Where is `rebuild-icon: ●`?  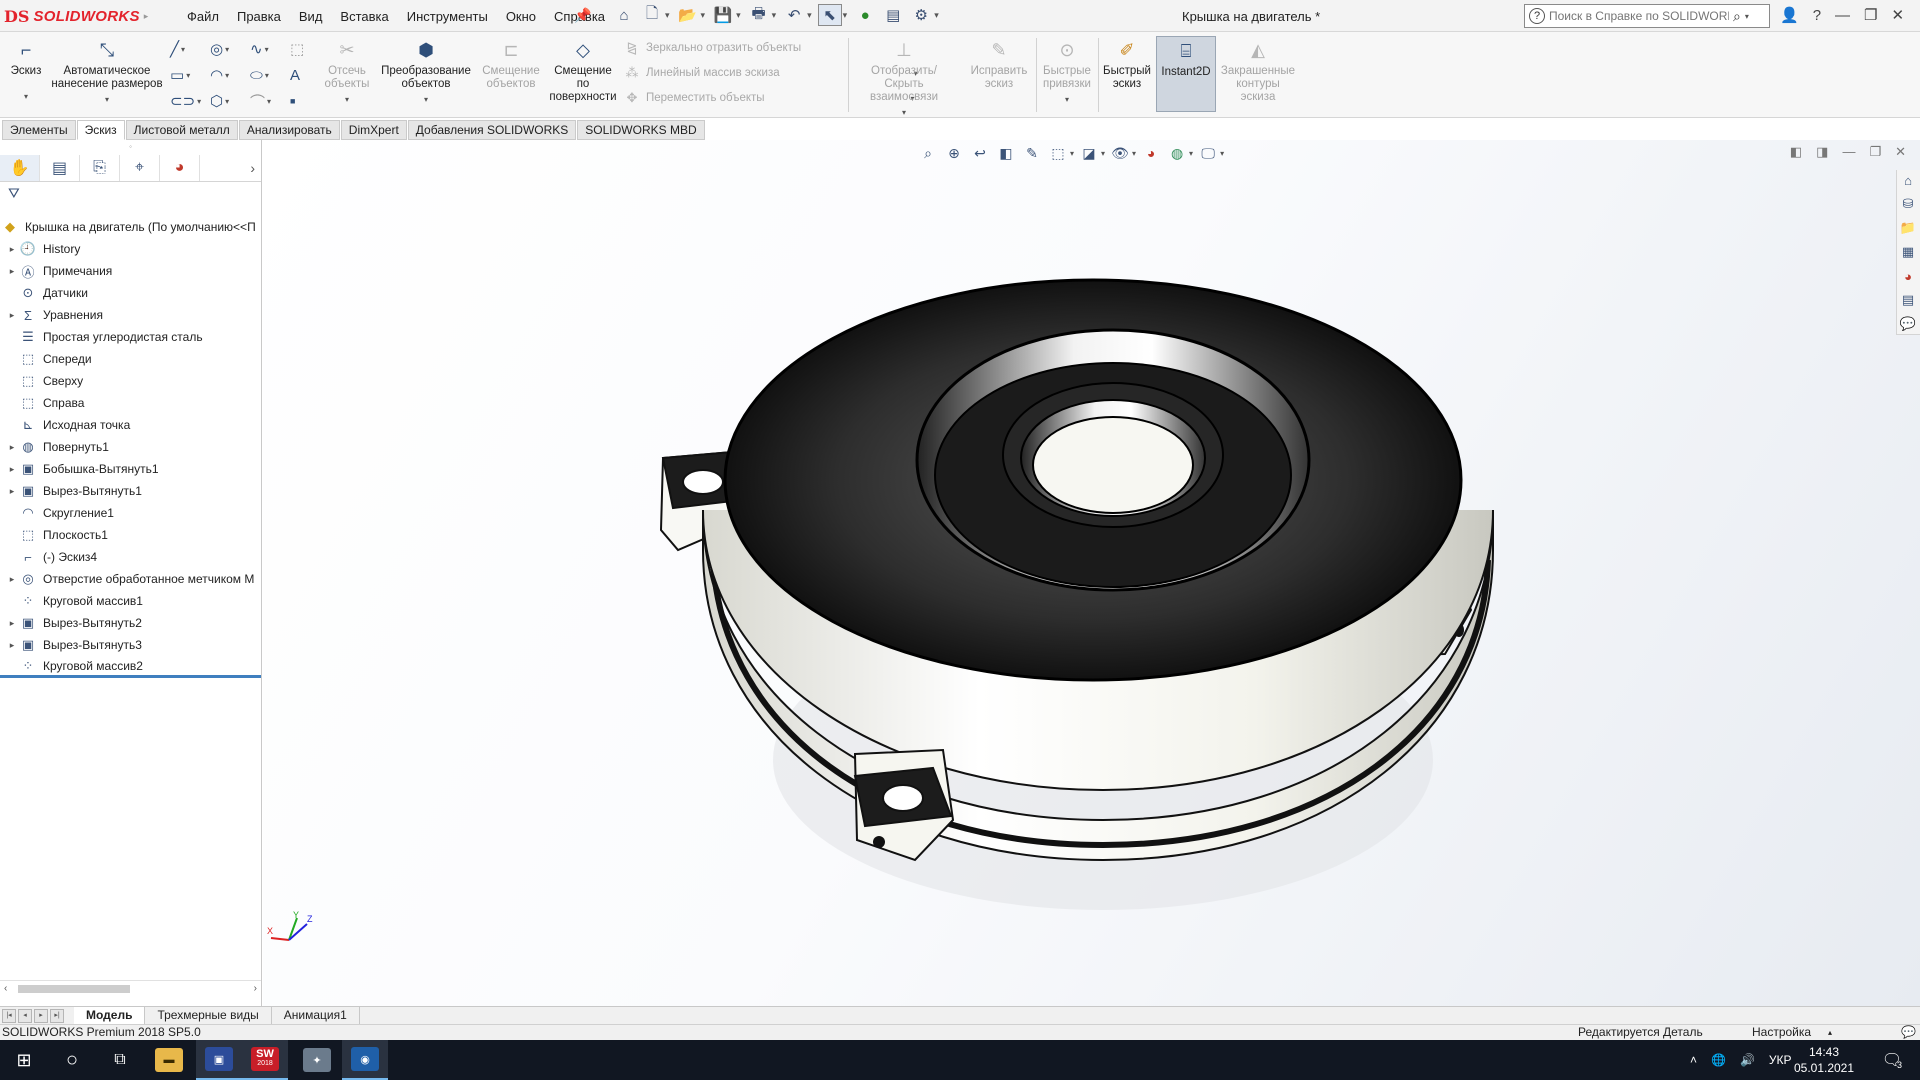
rebuild-icon: ● is located at coordinates (865, 15).